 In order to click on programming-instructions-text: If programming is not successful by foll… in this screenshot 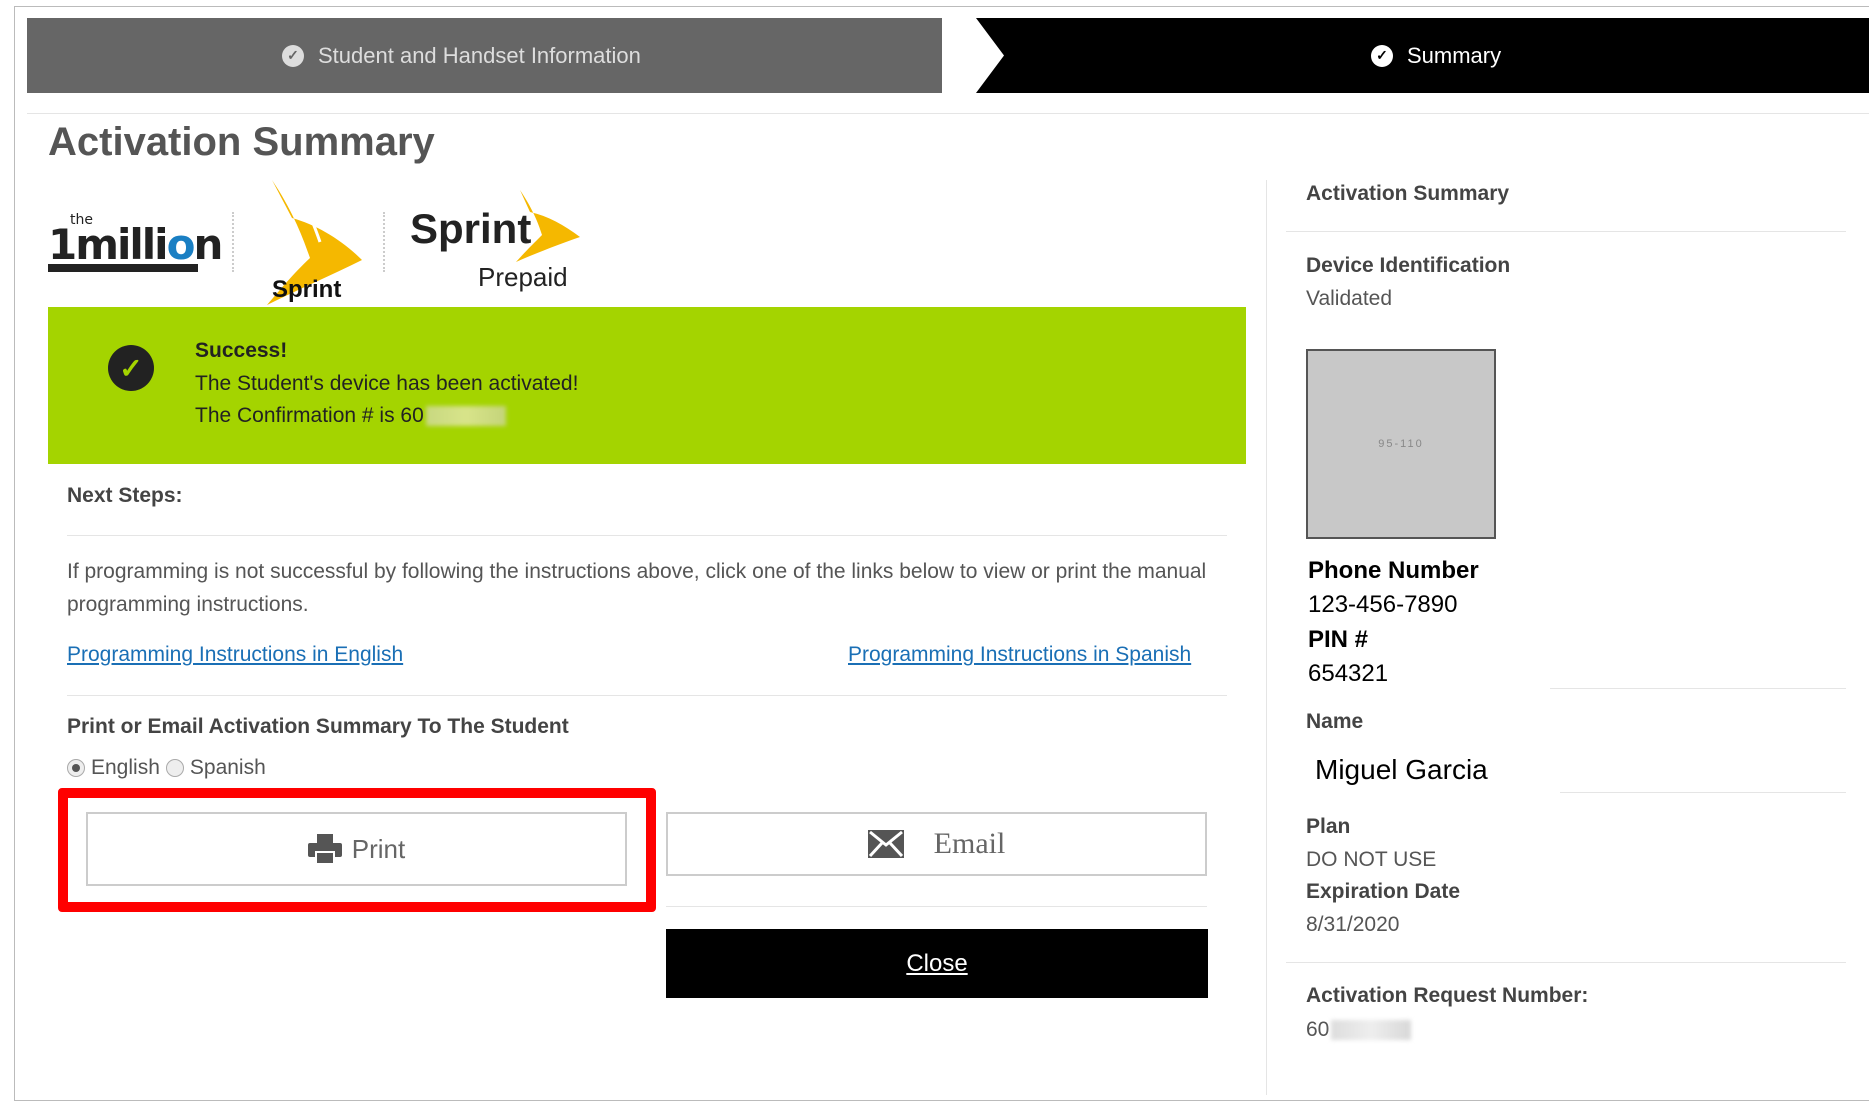, I will do `click(637, 588)`.